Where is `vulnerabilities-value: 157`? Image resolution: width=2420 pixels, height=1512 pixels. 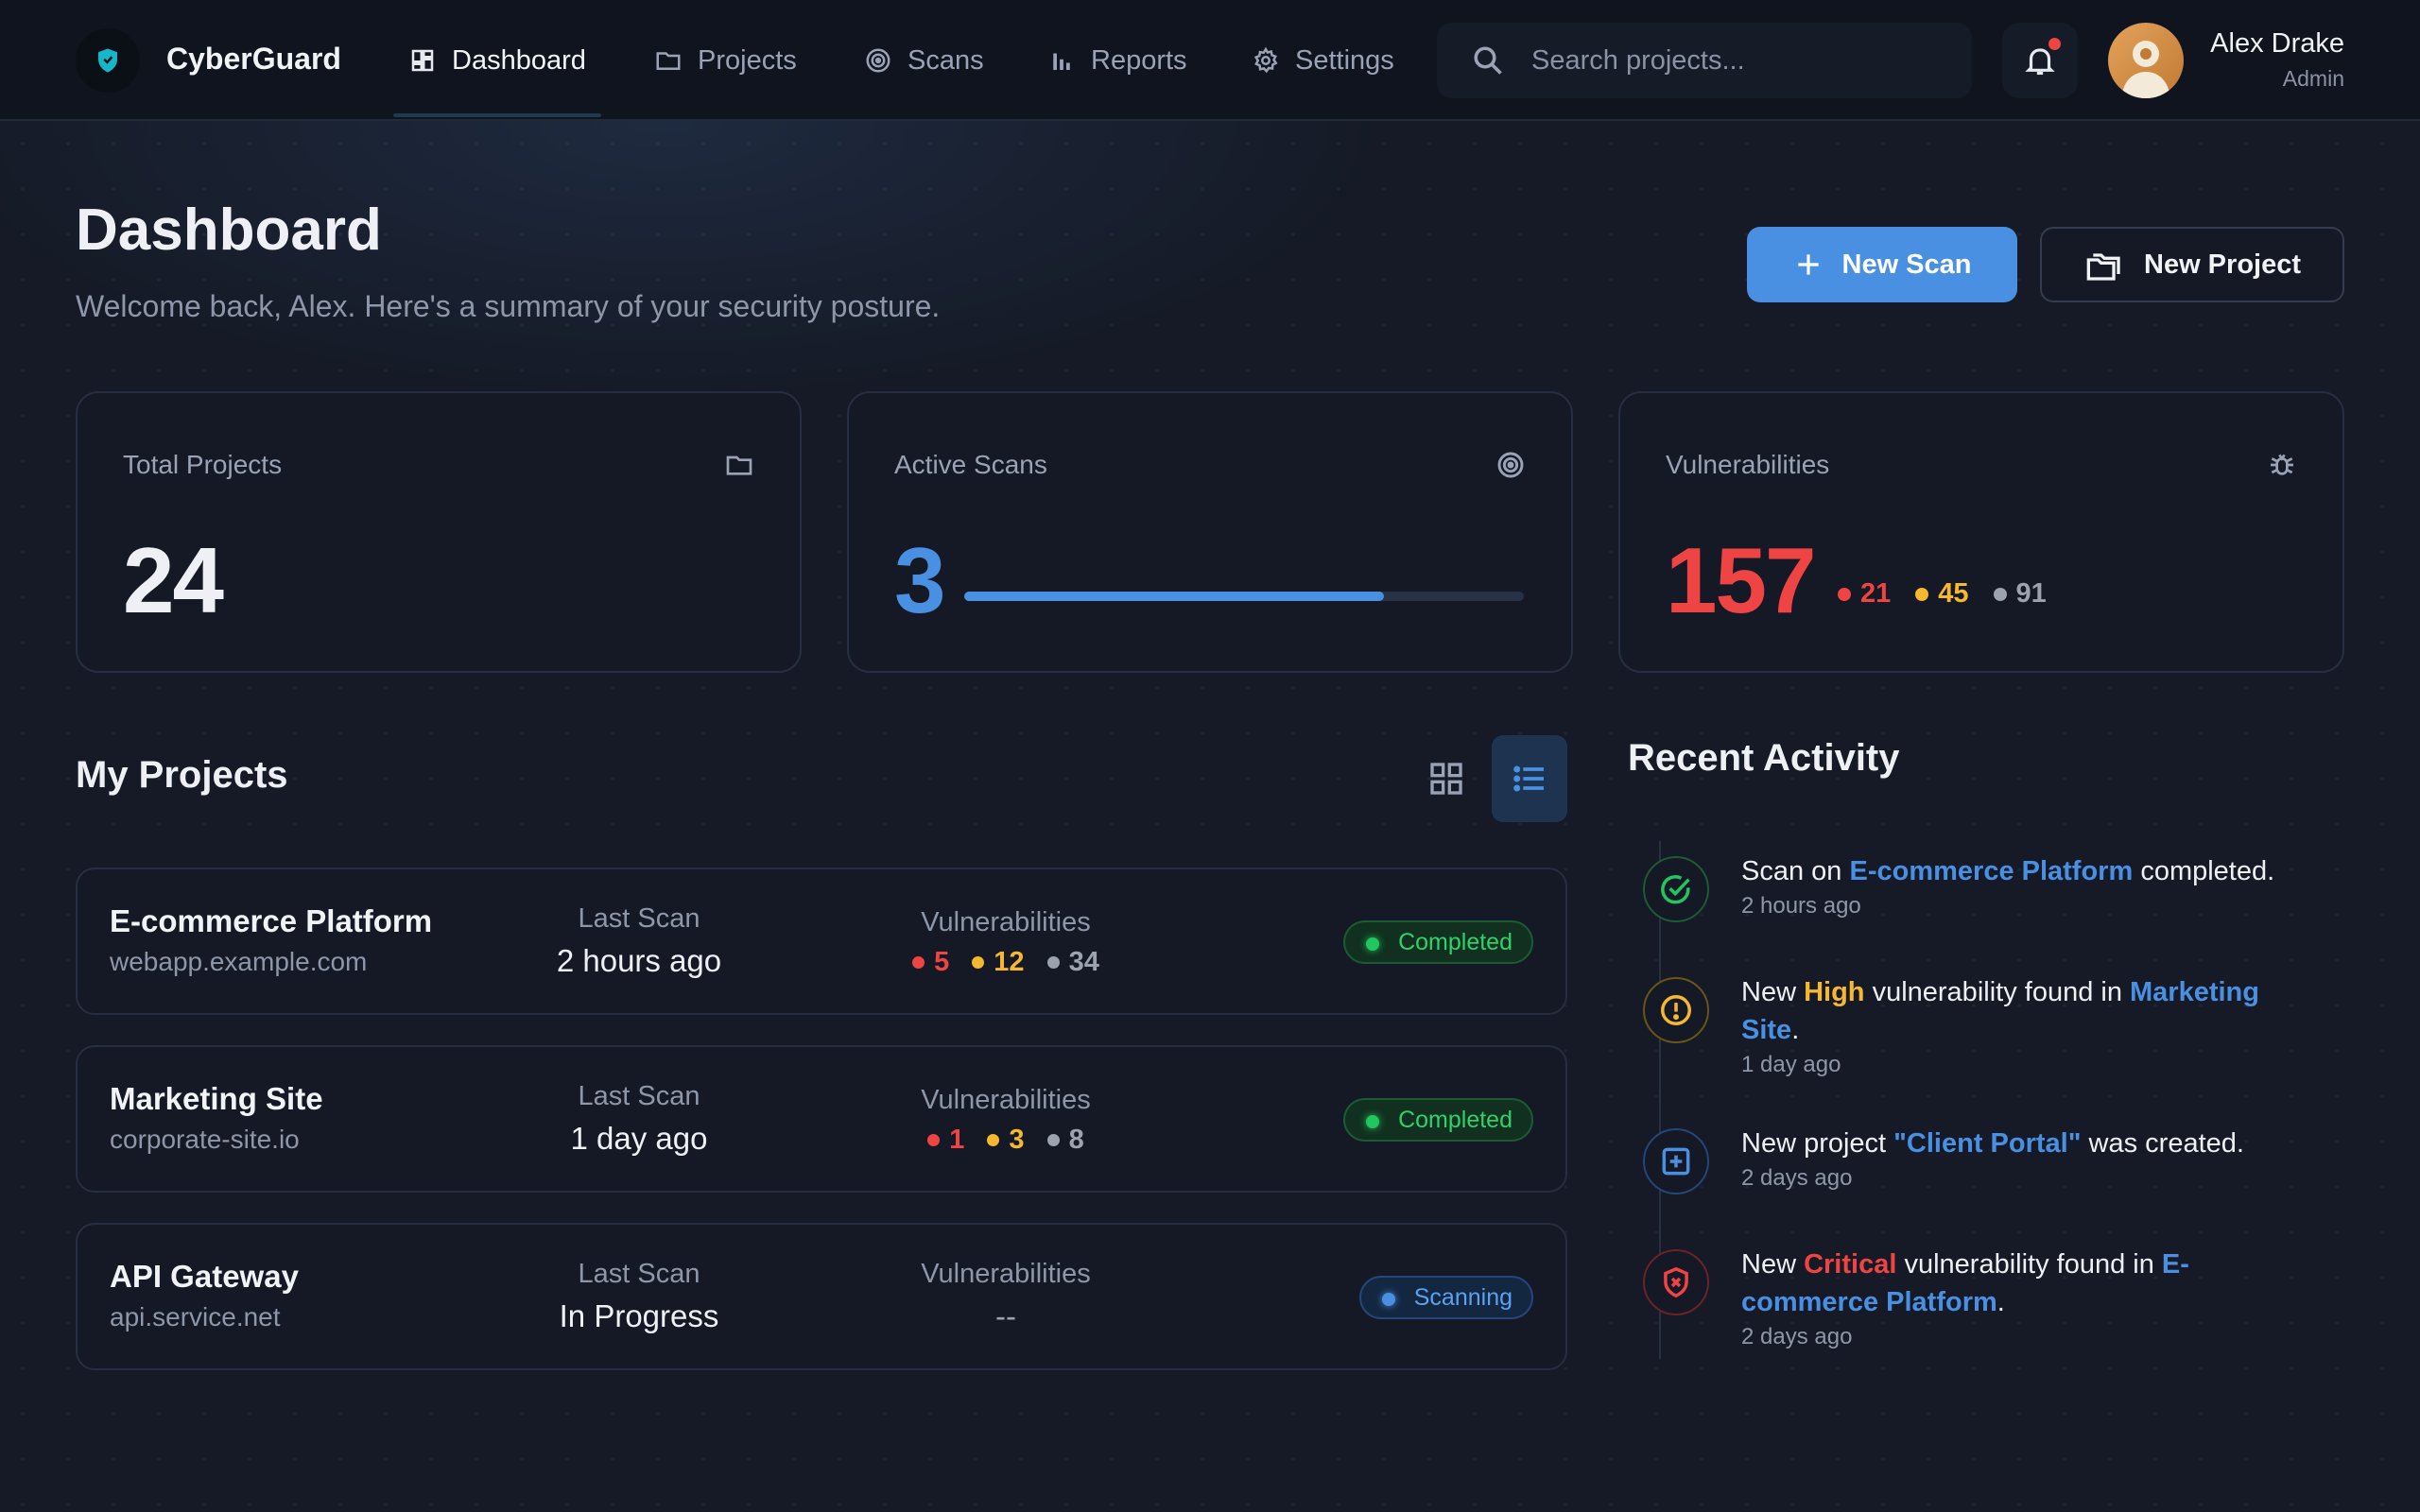 vulnerabilities-value: 157 is located at coordinates (1741, 580).